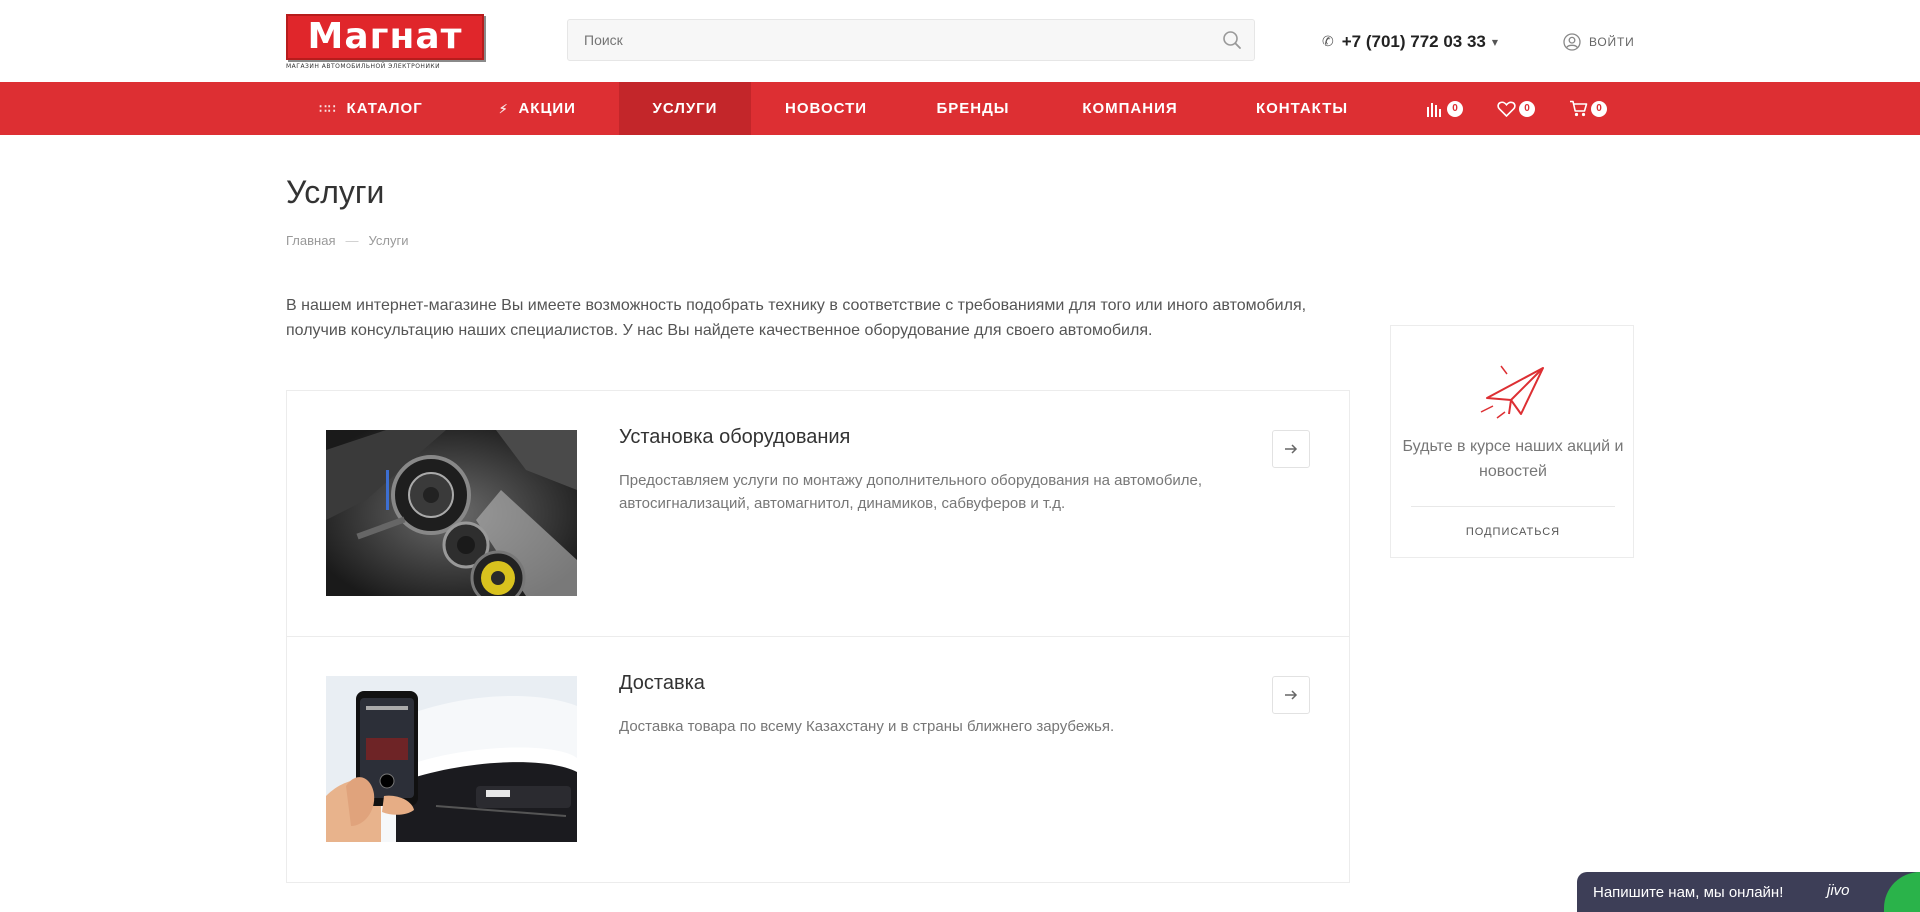 This screenshot has width=1920, height=912. I want to click on cart-button: 0, so click(1588, 108).